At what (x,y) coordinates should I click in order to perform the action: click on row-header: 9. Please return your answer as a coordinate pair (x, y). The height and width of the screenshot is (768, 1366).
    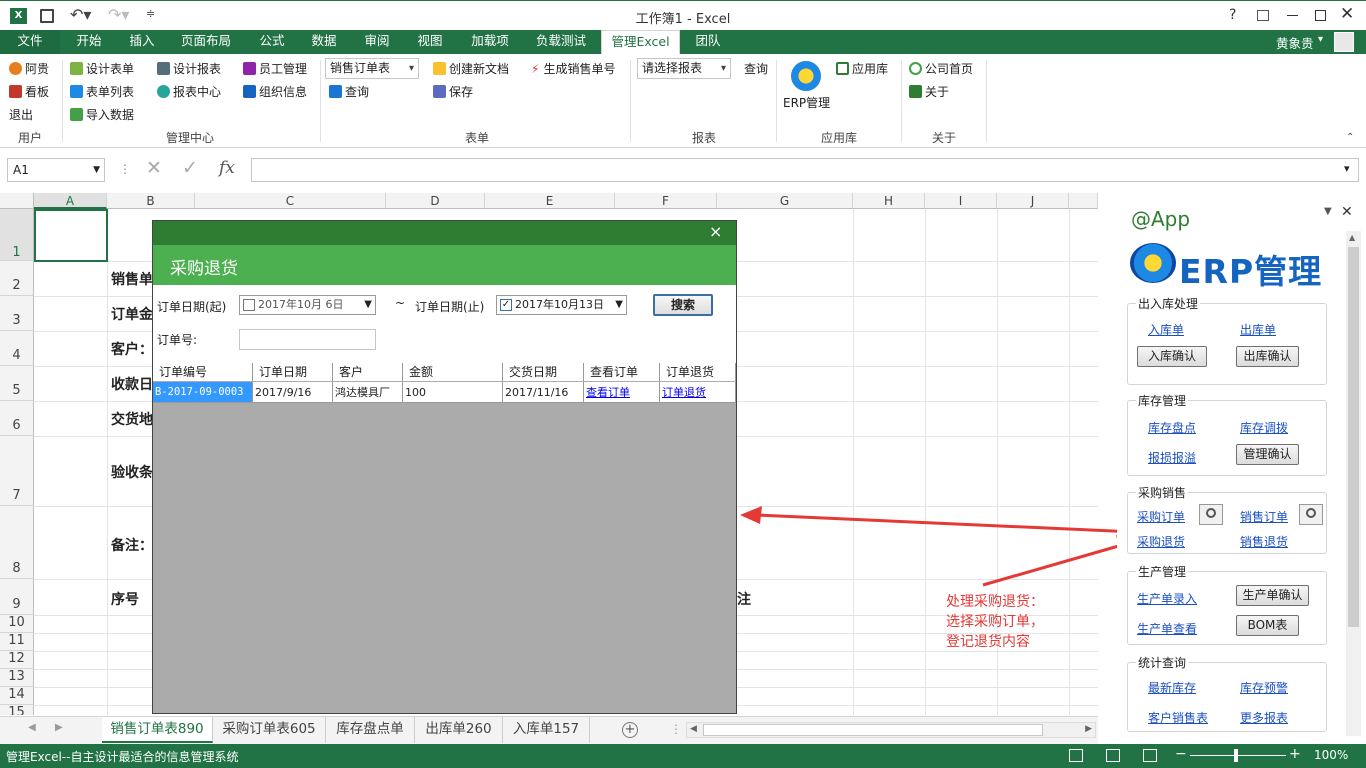
    Looking at the image, I should click on (17, 597).